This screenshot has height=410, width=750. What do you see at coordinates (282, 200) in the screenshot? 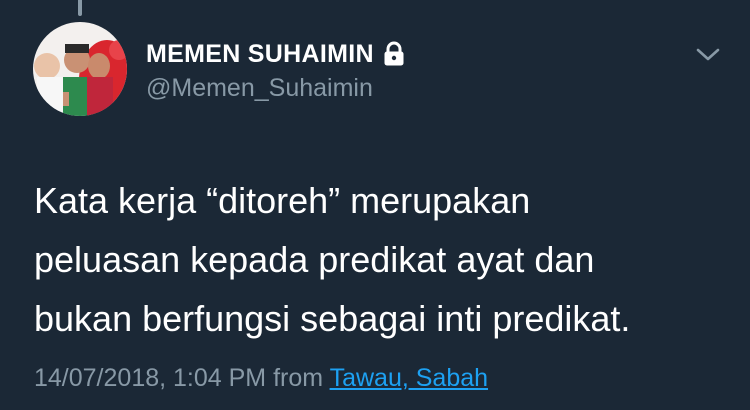
I see `tweet-text-line: Kata kerja “ditoreh” merupakan` at bounding box center [282, 200].